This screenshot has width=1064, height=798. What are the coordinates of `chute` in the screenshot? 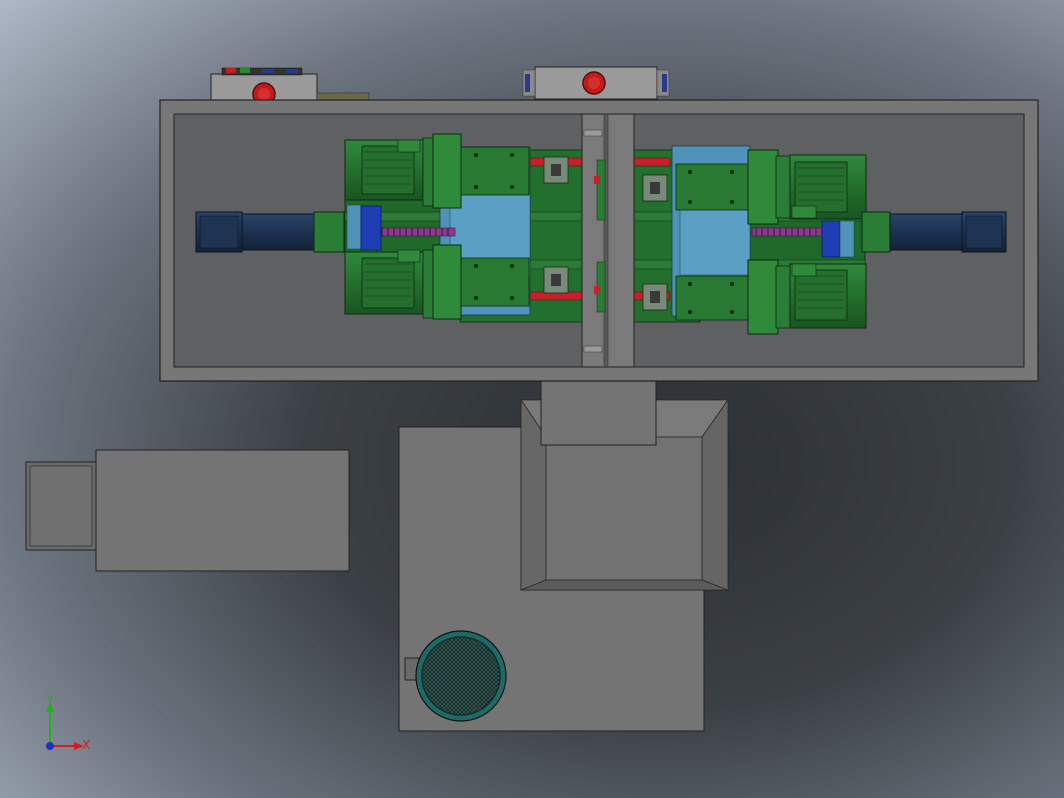 It's located at (598, 412).